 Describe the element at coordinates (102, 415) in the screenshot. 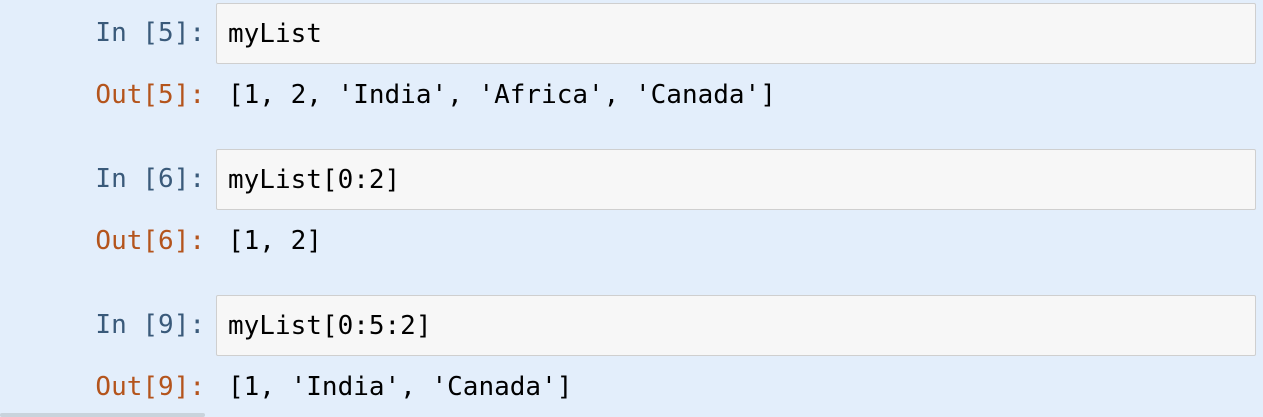

I see `horizontal-scrollbar` at that location.